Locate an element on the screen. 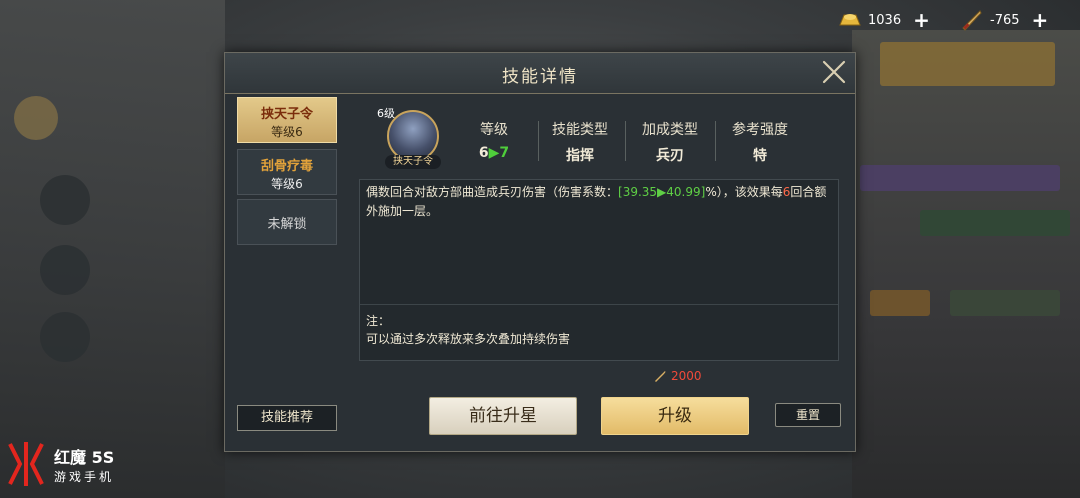 The height and width of the screenshot is (498, 1080). stat-bonus-value: 兵刃 is located at coordinates (670, 156).